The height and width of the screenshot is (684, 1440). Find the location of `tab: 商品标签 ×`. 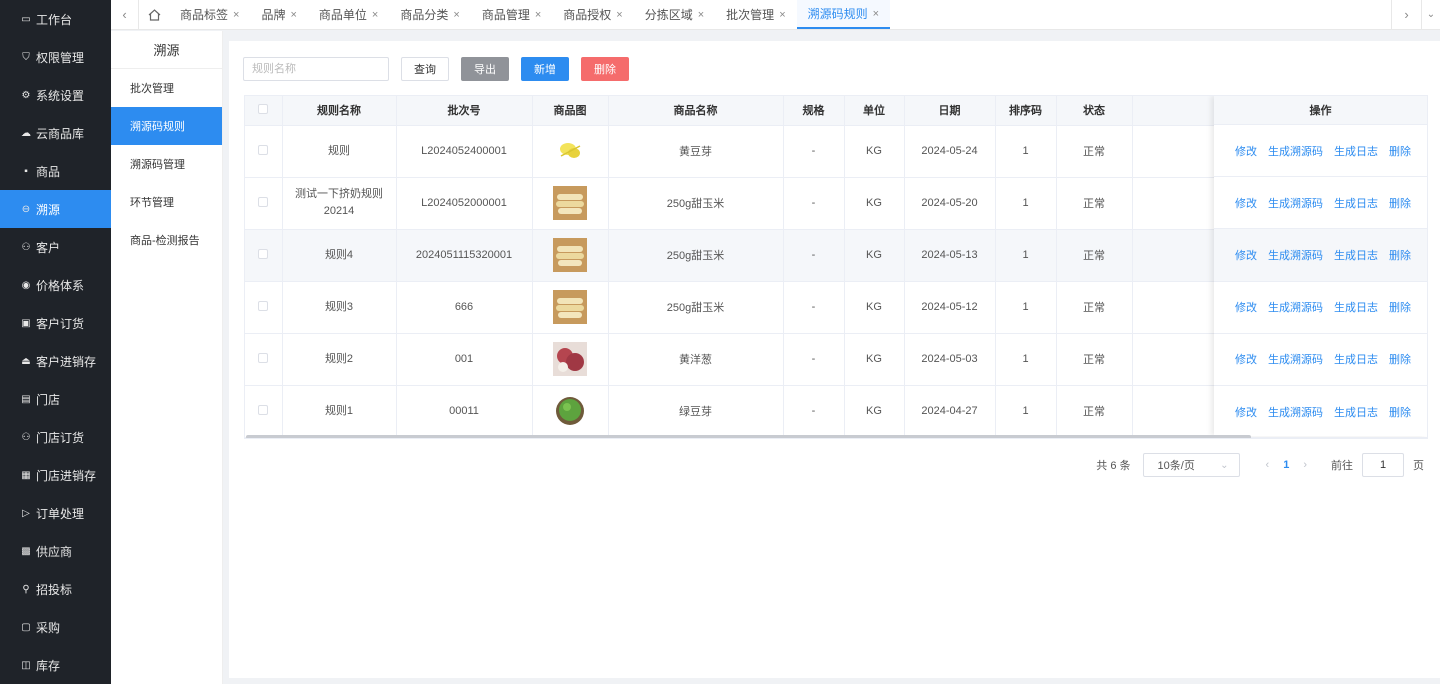

tab: 商品标签 × is located at coordinates (209, 14).